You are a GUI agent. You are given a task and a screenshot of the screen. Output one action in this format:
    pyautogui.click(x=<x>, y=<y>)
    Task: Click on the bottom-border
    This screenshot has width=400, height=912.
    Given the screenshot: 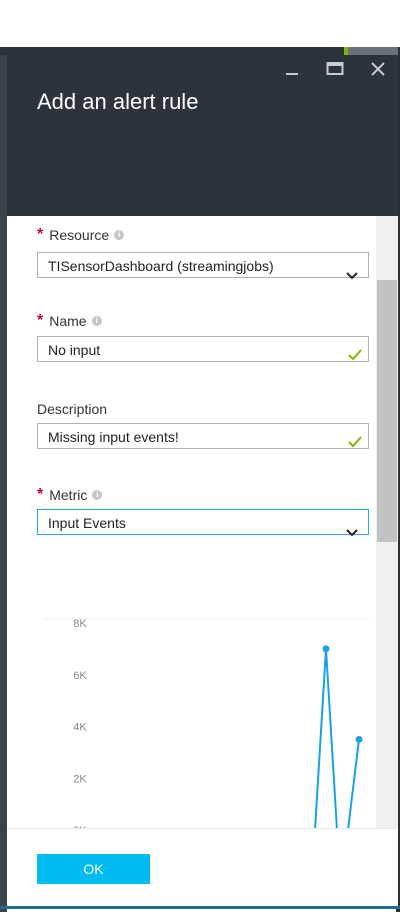 What is the action you would take?
    pyautogui.click(x=200, y=907)
    